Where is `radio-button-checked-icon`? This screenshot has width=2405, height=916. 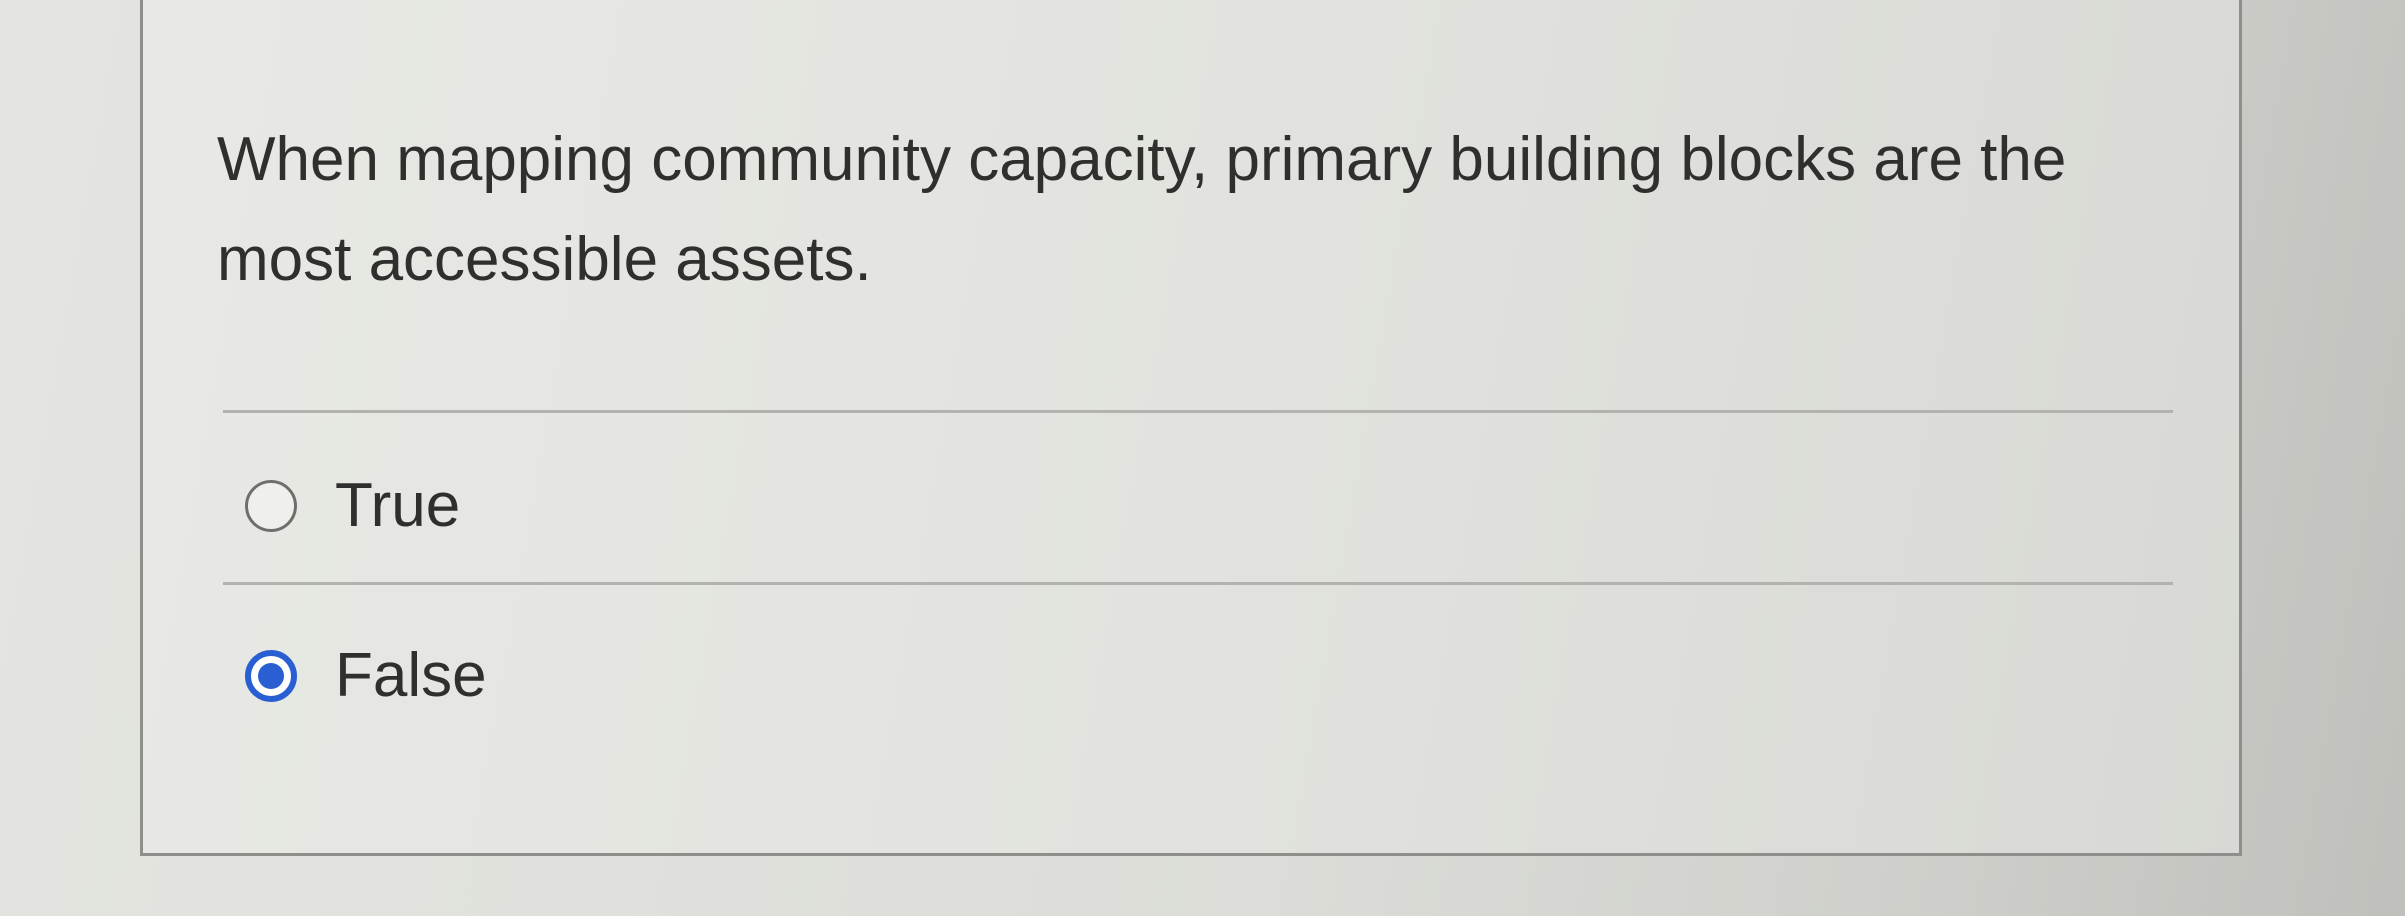
radio-button-checked-icon is located at coordinates (271, 676).